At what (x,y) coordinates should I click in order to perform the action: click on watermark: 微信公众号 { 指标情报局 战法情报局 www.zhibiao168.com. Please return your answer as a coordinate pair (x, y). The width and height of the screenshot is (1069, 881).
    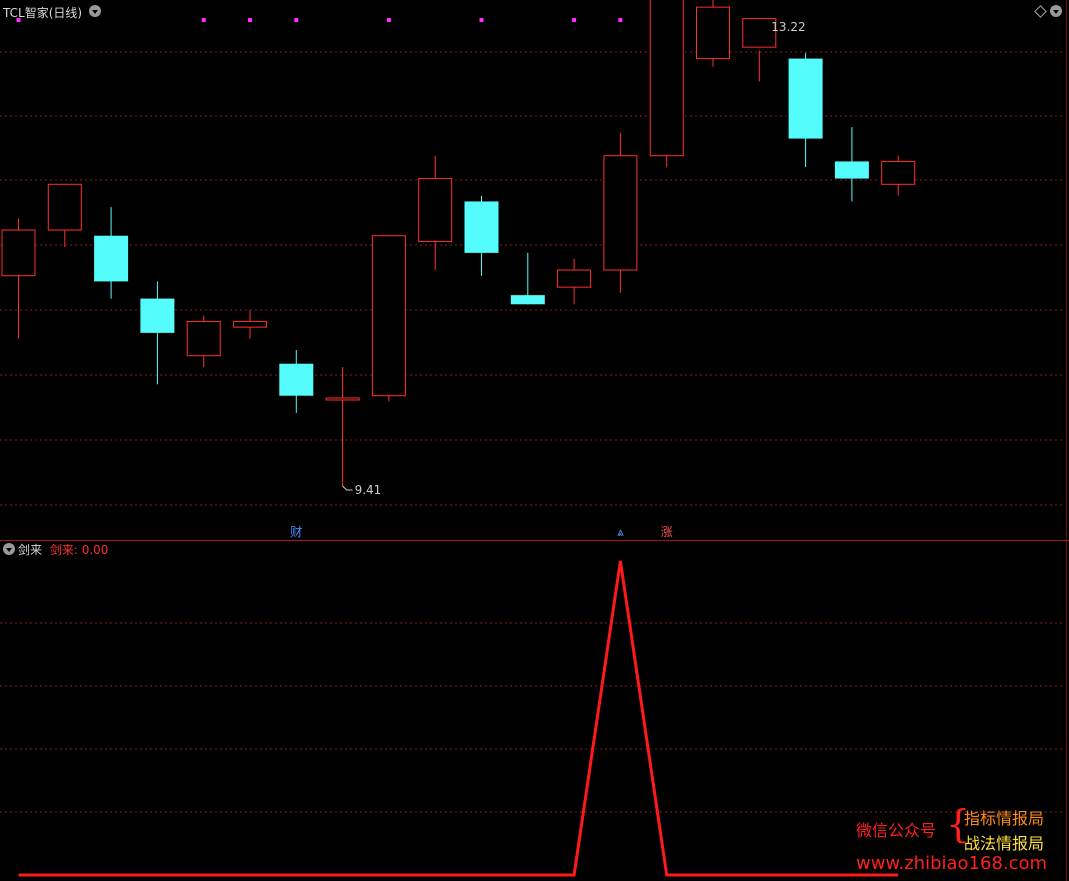
    Looking at the image, I should click on (960, 840).